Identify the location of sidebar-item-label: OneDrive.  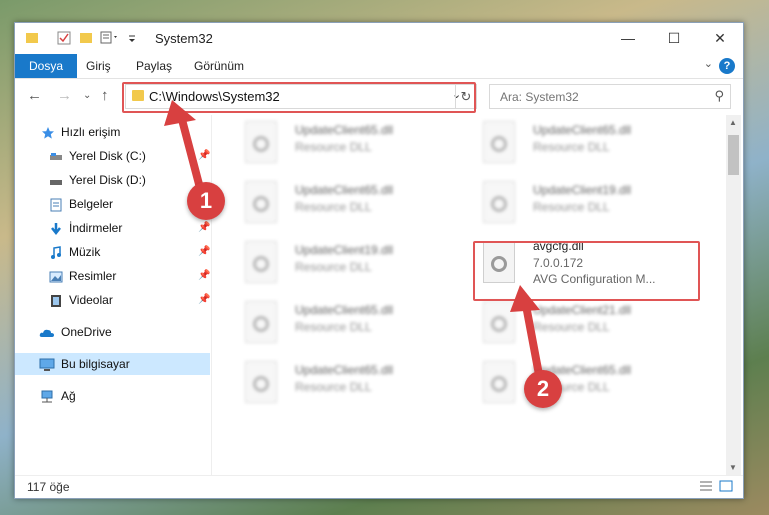
(86, 332).